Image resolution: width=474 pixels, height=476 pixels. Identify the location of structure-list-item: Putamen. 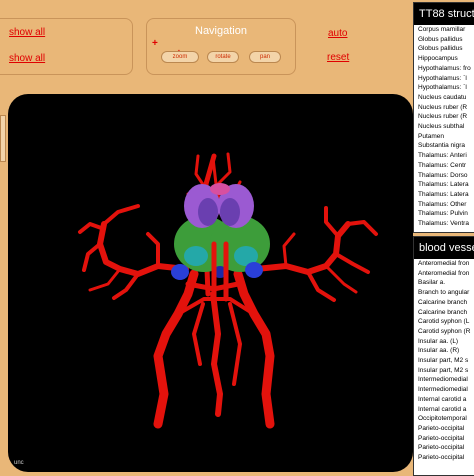
(444, 137).